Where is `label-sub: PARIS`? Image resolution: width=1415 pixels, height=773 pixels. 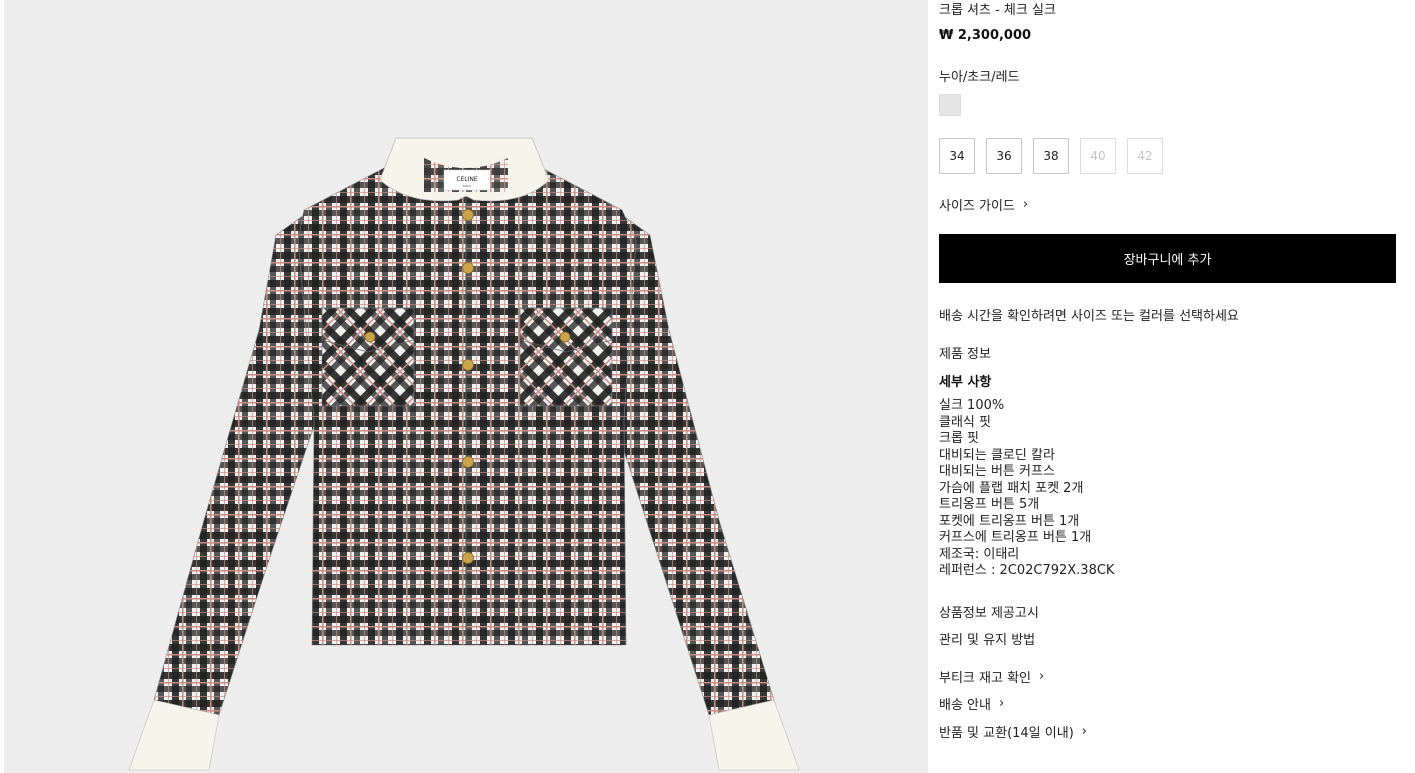 label-sub: PARIS is located at coordinates (467, 186).